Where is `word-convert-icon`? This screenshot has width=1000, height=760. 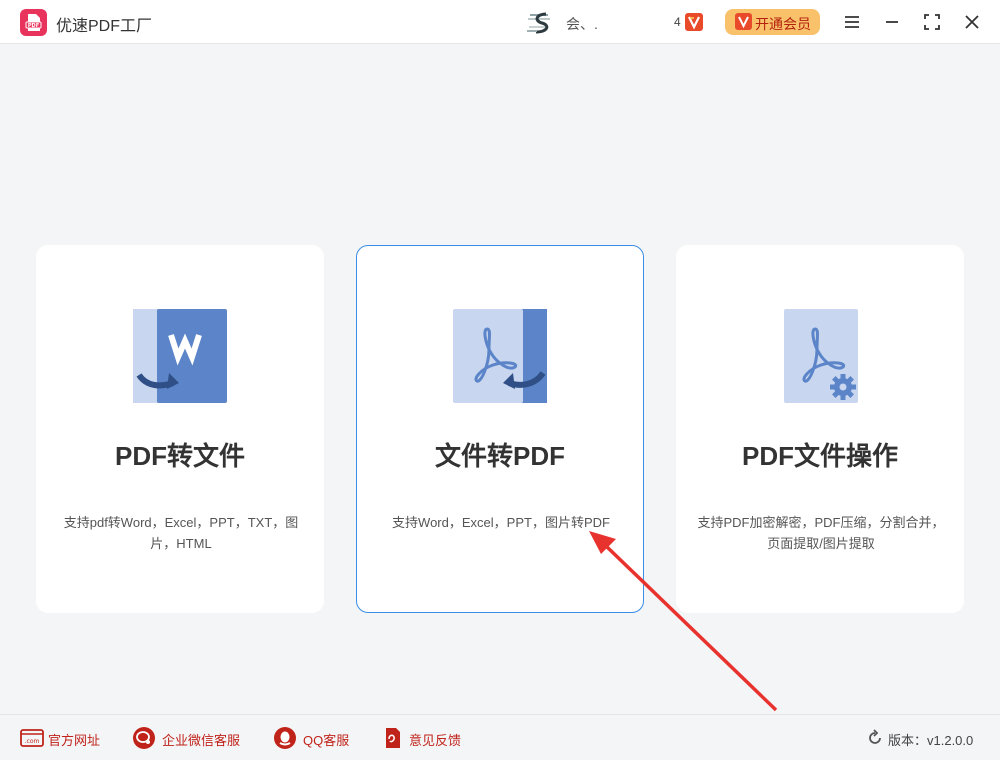
word-convert-icon is located at coordinates (181, 357).